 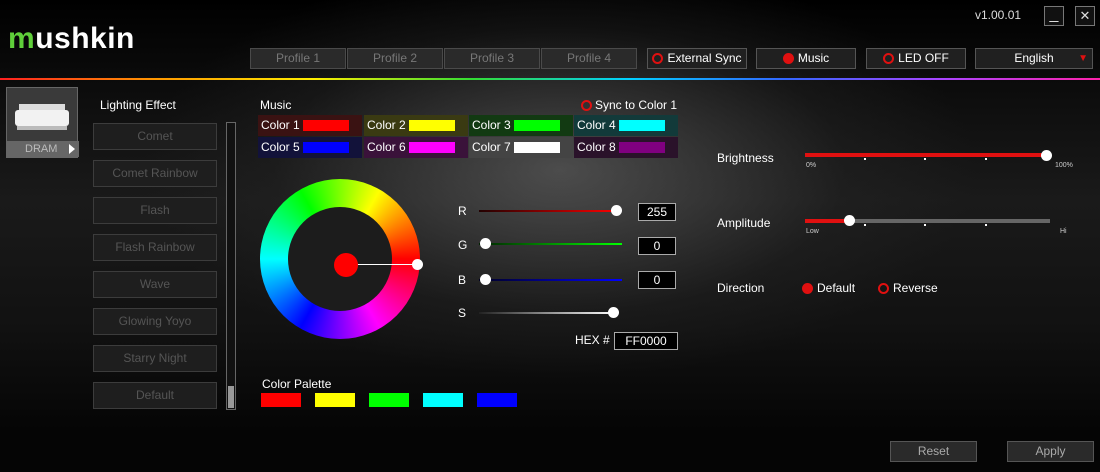 What do you see at coordinates (155, 247) in the screenshot?
I see `effect-flash-rainbow-button: Flash Rainbow` at bounding box center [155, 247].